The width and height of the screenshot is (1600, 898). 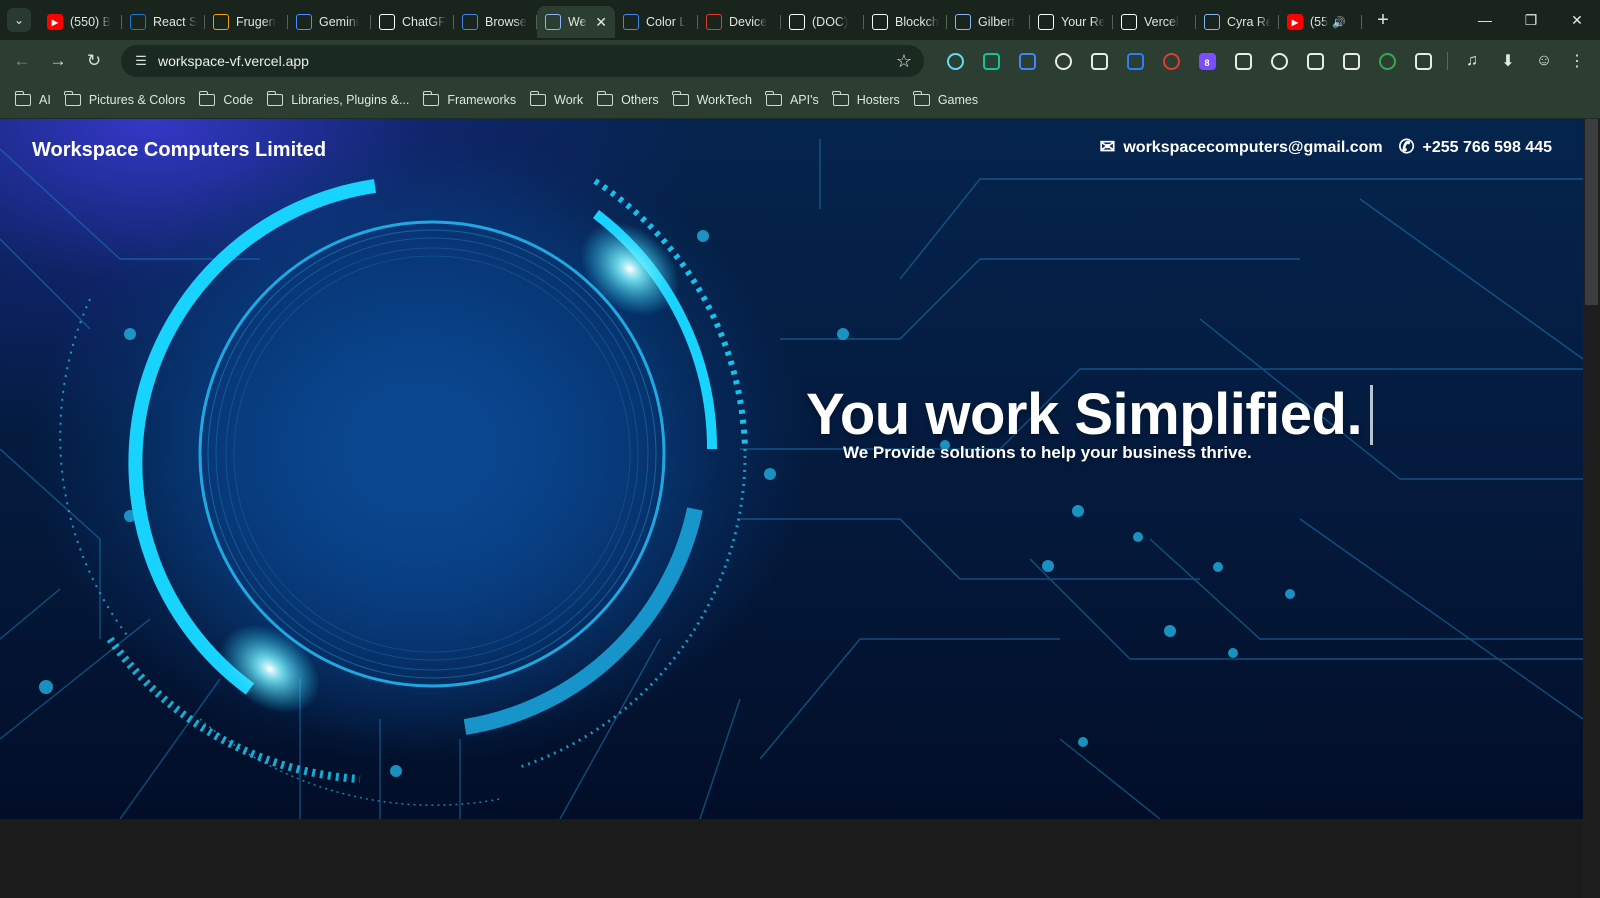 I want to click on tab: Blockch, so click(x=905, y=22).